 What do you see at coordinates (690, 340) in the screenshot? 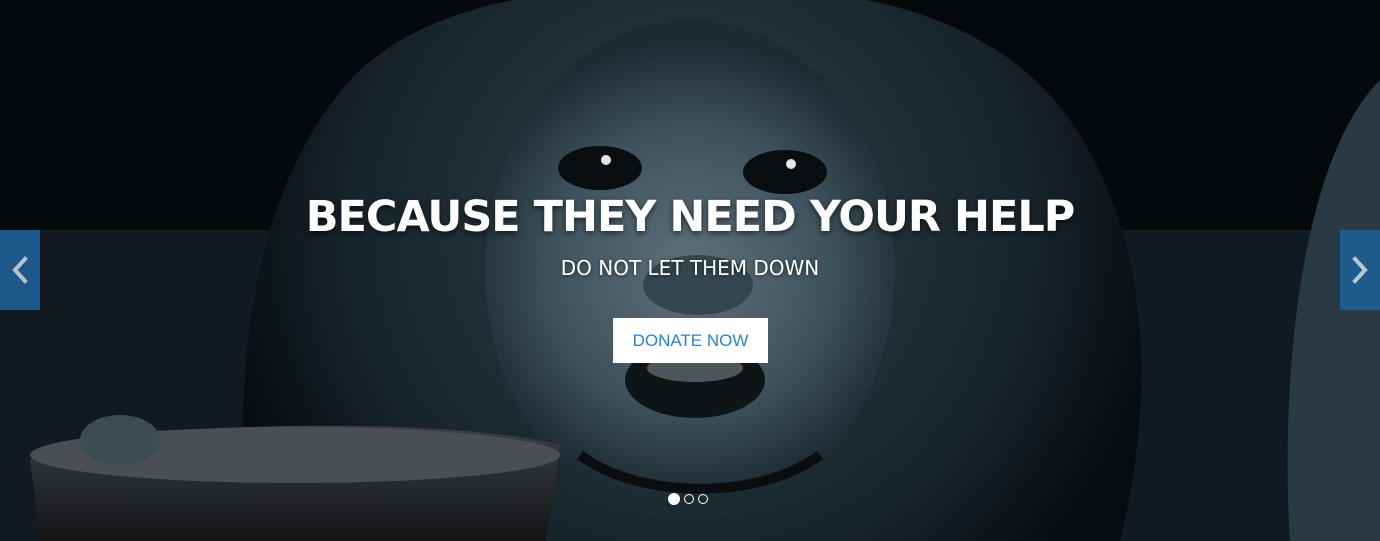
I see `donate-now-button: DONATE NOW` at bounding box center [690, 340].